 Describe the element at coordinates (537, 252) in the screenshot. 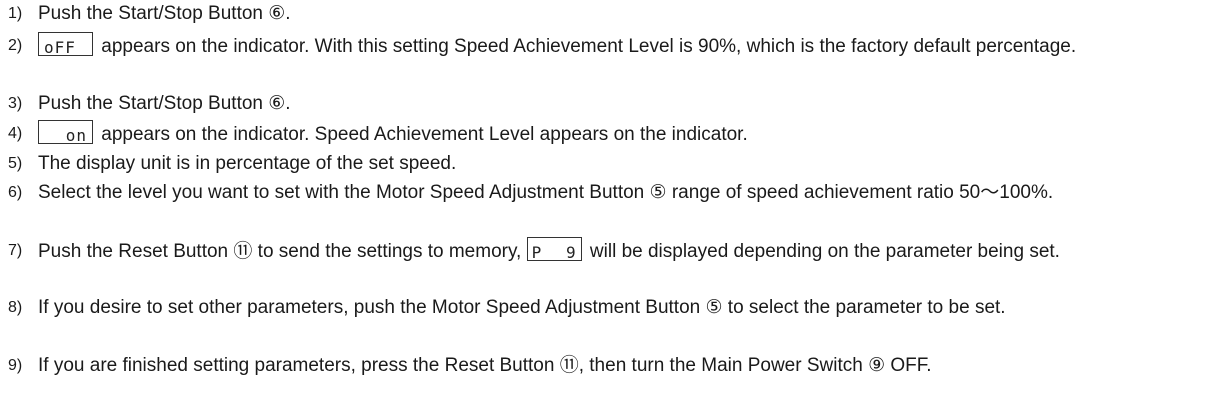

I see `indicator-left-digit: P` at that location.